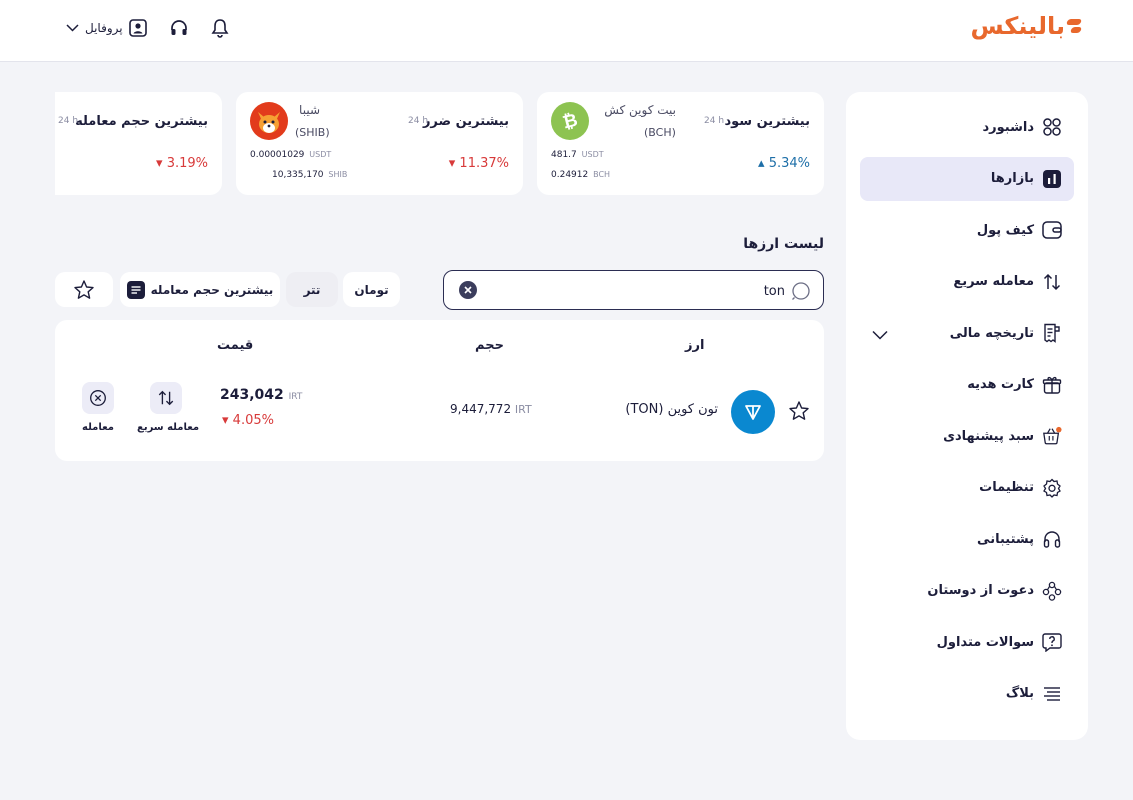 The height and width of the screenshot is (800, 1133). I want to click on sidebar-item-markets: بازارها, so click(967, 178).